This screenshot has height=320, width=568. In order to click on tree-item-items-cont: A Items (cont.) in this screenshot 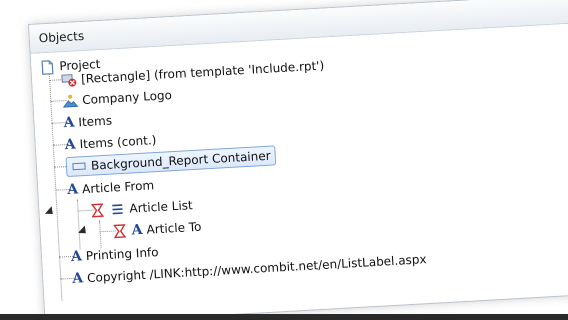, I will do `click(110, 142)`.